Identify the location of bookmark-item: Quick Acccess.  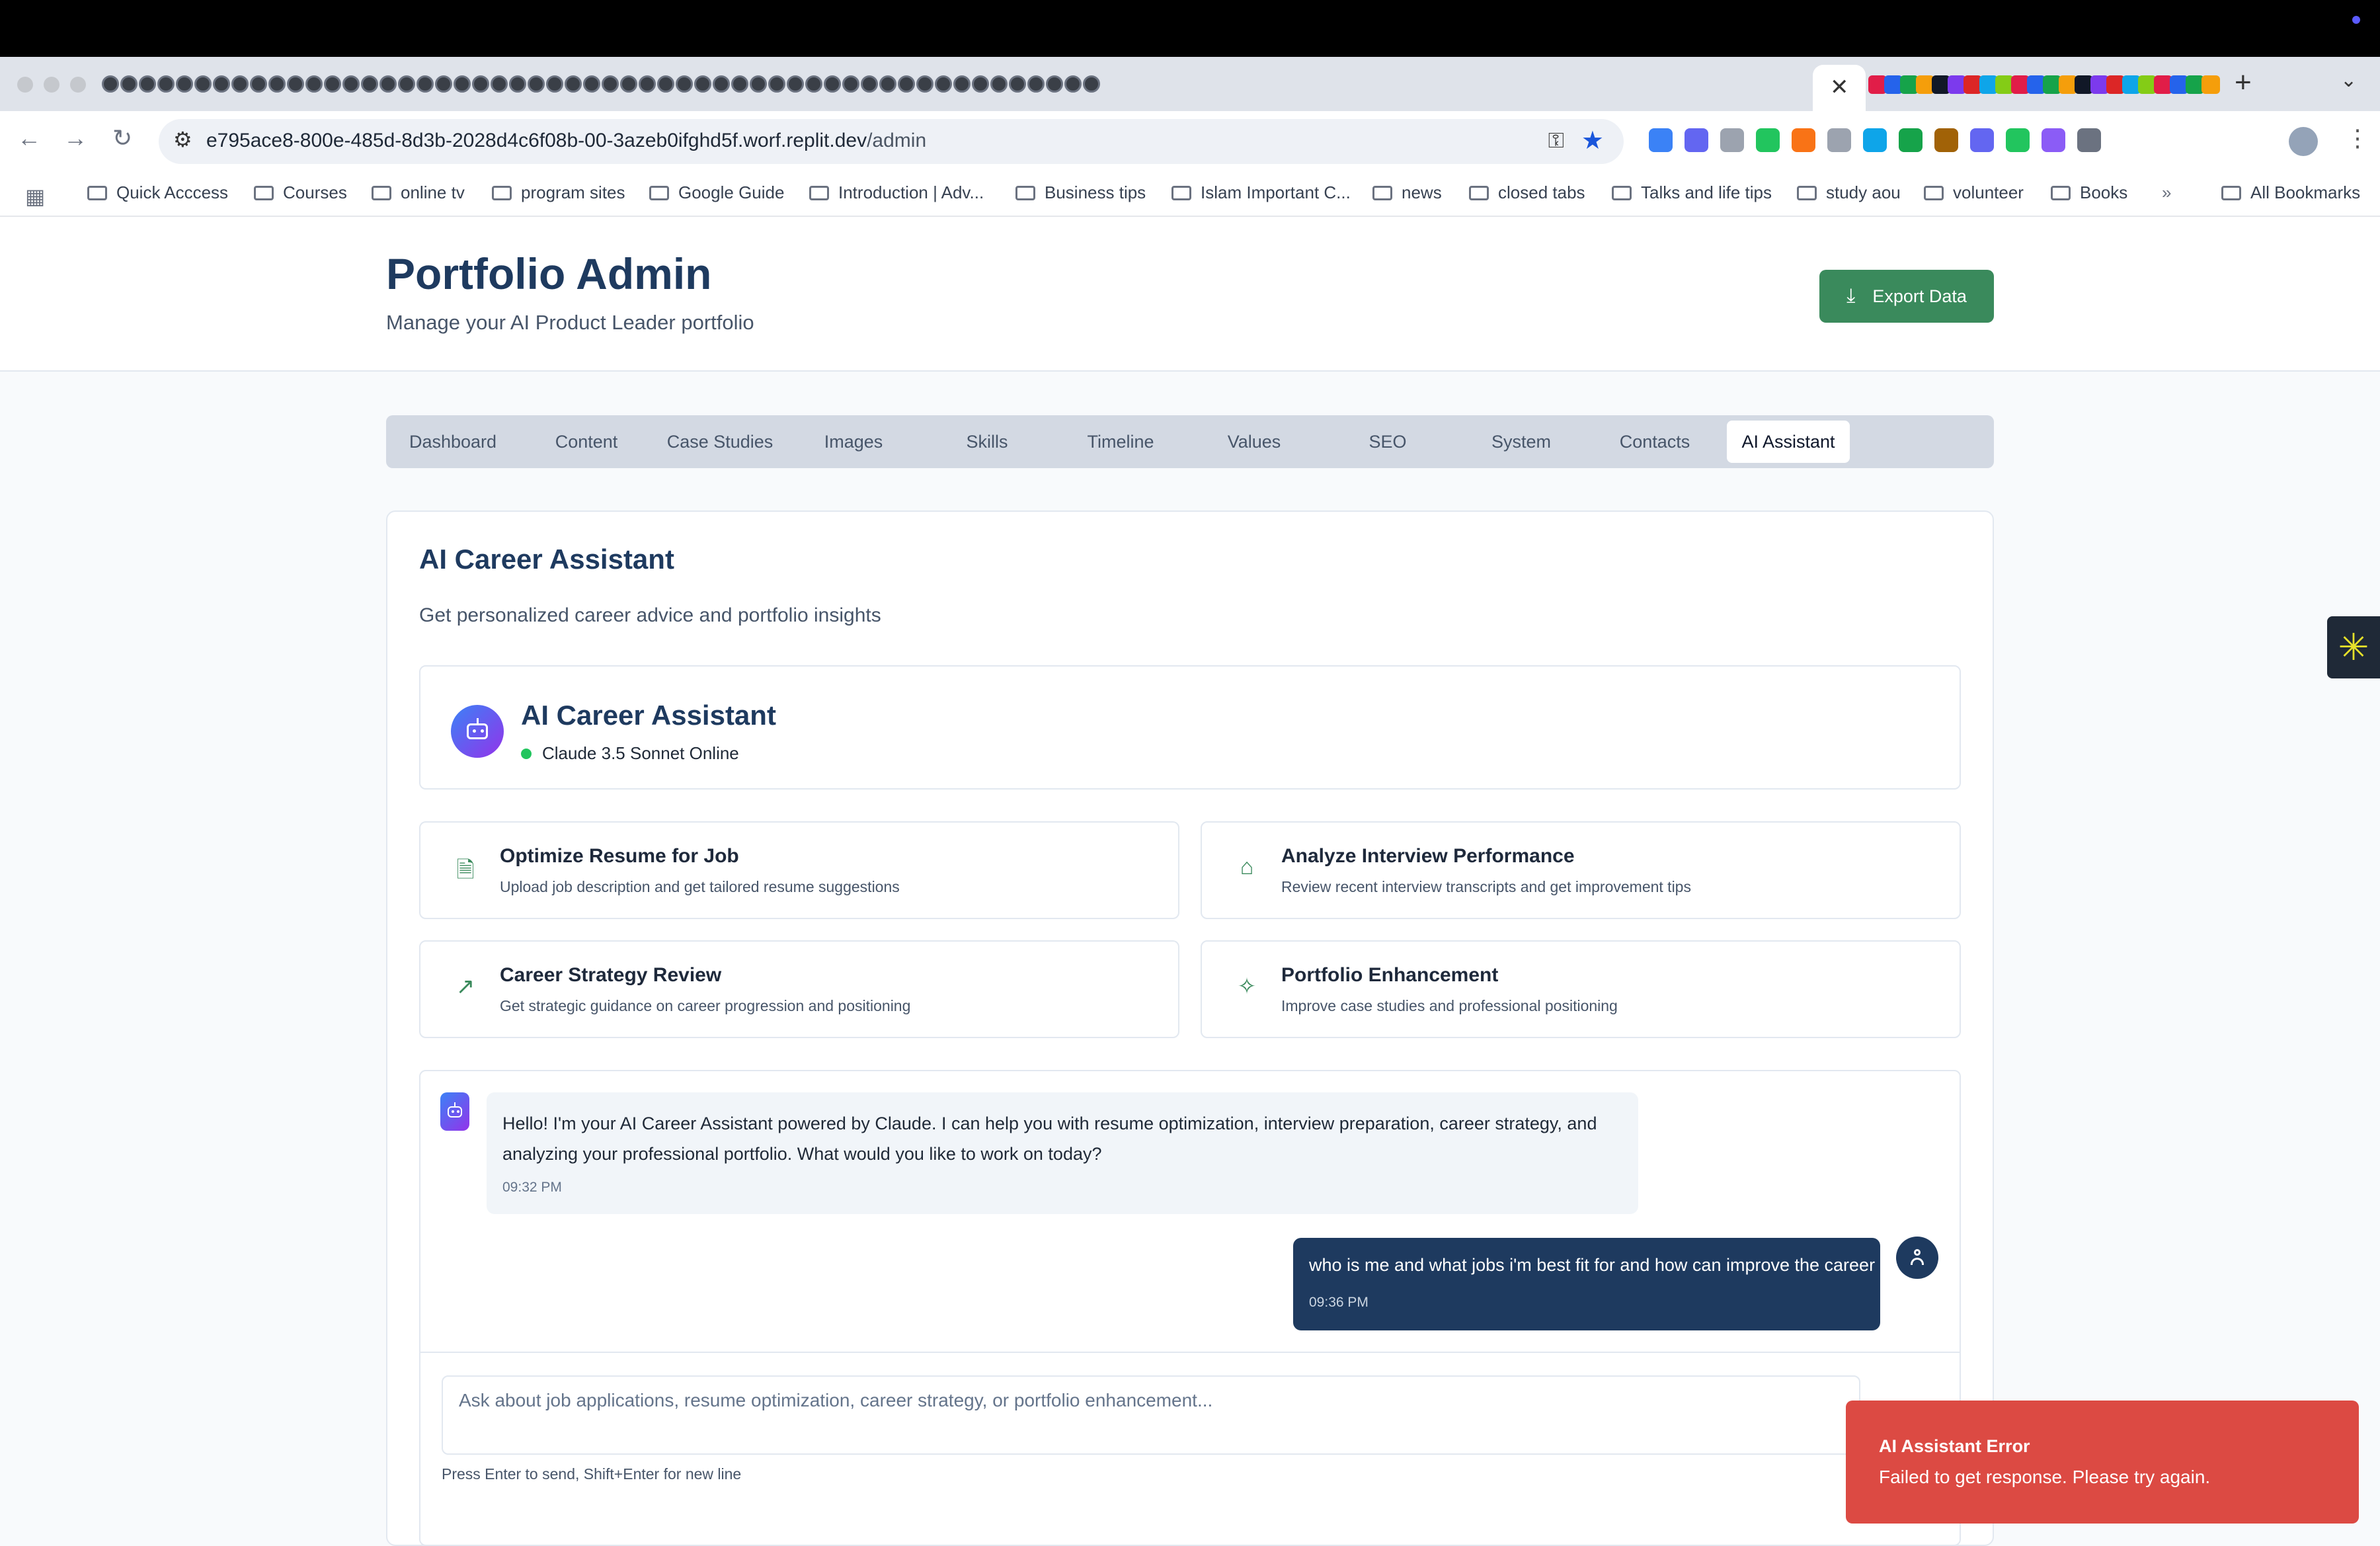
(157, 193).